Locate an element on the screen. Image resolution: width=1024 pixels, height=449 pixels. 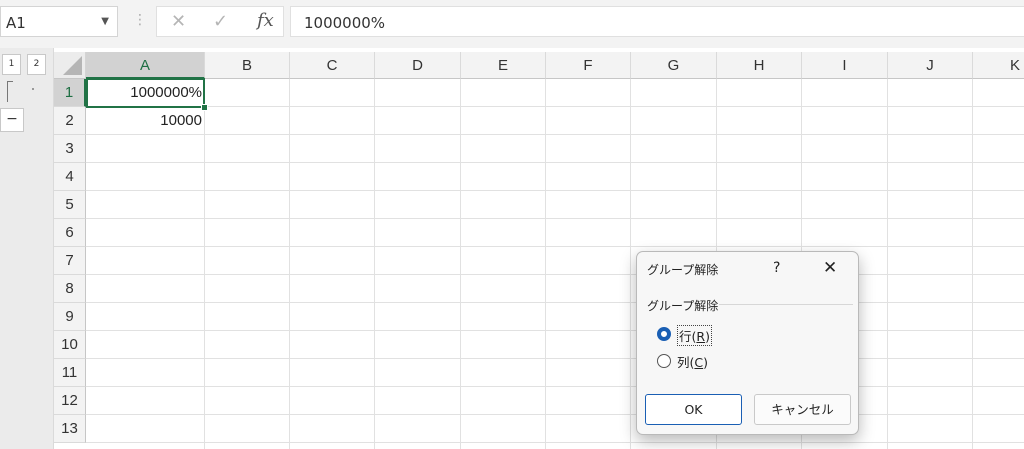
columns-mnemonic: (C) is located at coordinates (699, 362).